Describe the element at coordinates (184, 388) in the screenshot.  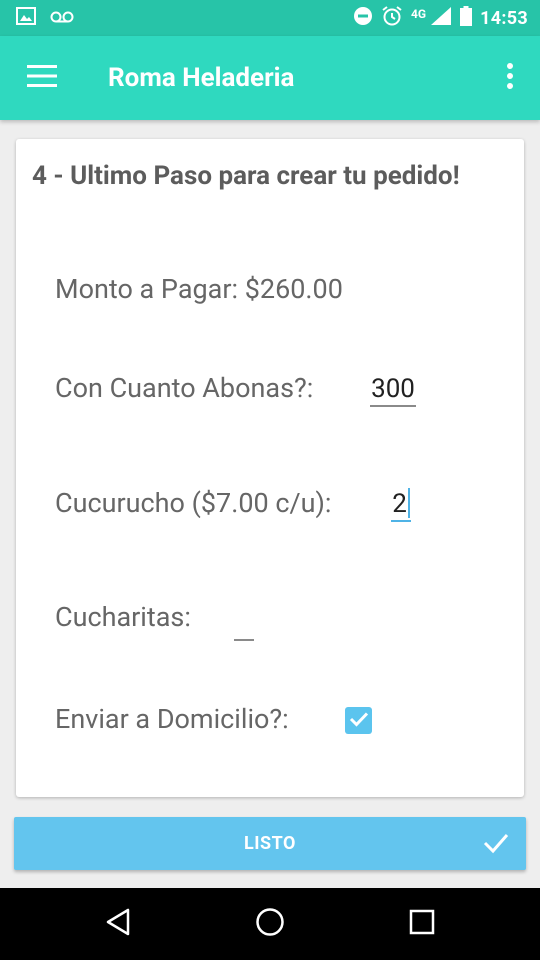
I see `pay-with-label: Con Cuanto Abonas?:` at that location.